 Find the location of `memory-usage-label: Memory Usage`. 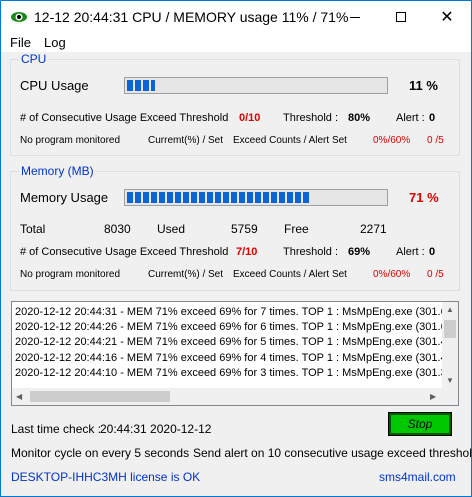

memory-usage-label: Memory Usage is located at coordinates (64, 197).